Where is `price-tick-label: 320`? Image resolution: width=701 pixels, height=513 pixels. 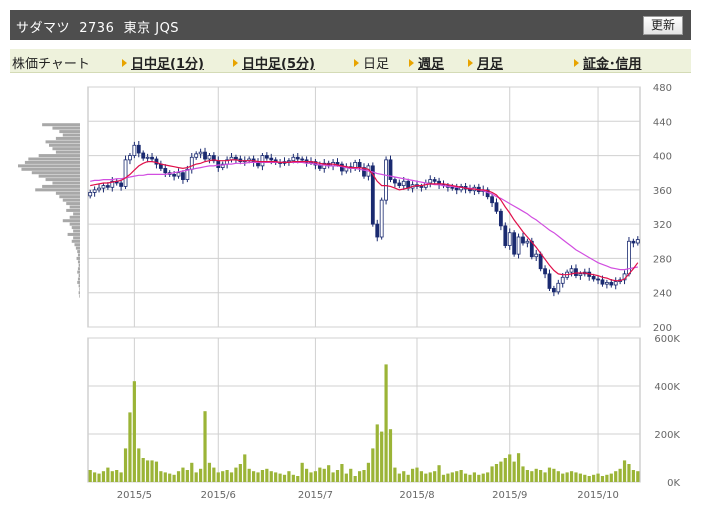
price-tick-label: 320 is located at coordinates (662, 225).